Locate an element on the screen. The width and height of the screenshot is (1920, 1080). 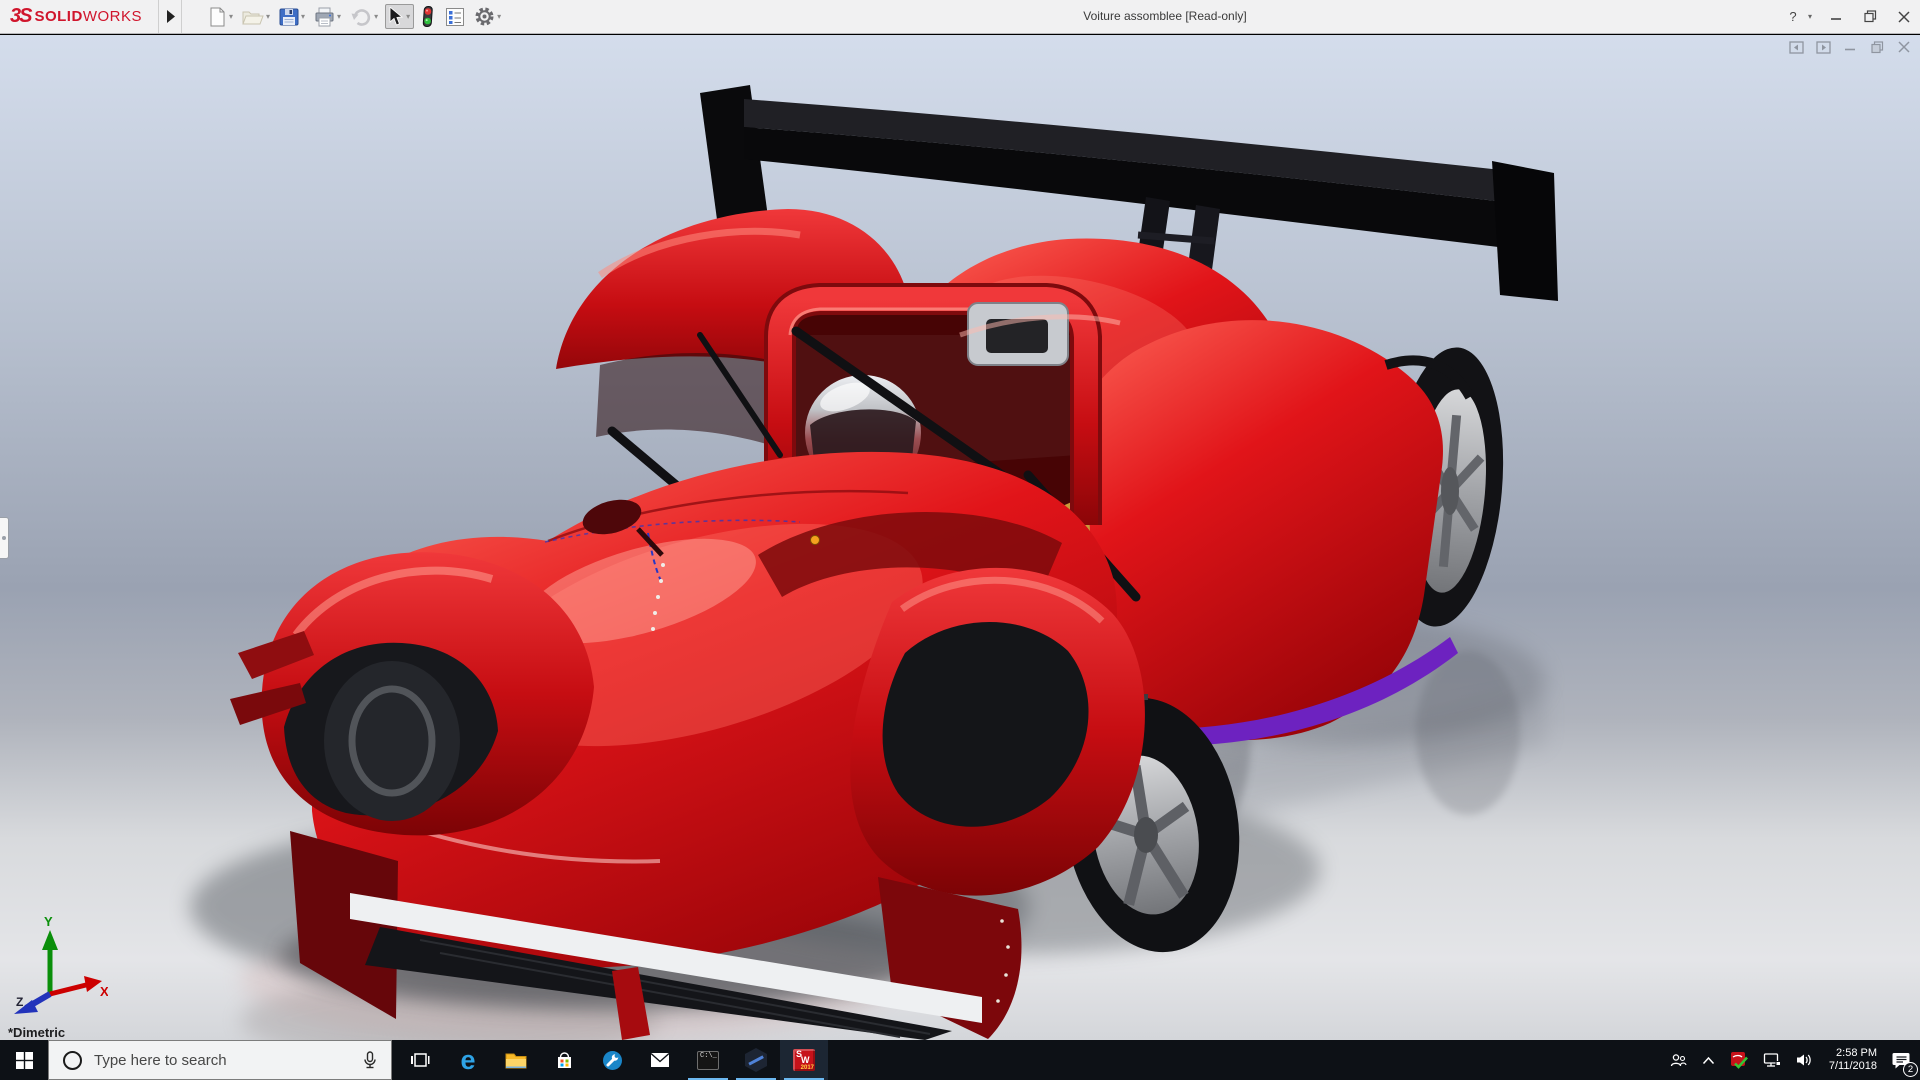
undo-dropdown-caret: ▾ is located at coordinates (376, 16).